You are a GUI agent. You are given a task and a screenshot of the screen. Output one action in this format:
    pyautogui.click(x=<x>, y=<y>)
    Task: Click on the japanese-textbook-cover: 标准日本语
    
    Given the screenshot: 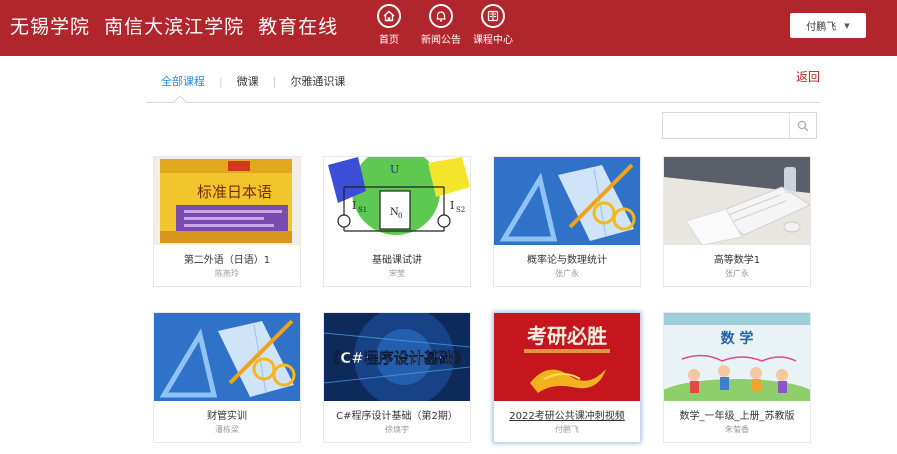 What is the action you would take?
    pyautogui.click(x=227, y=201)
    